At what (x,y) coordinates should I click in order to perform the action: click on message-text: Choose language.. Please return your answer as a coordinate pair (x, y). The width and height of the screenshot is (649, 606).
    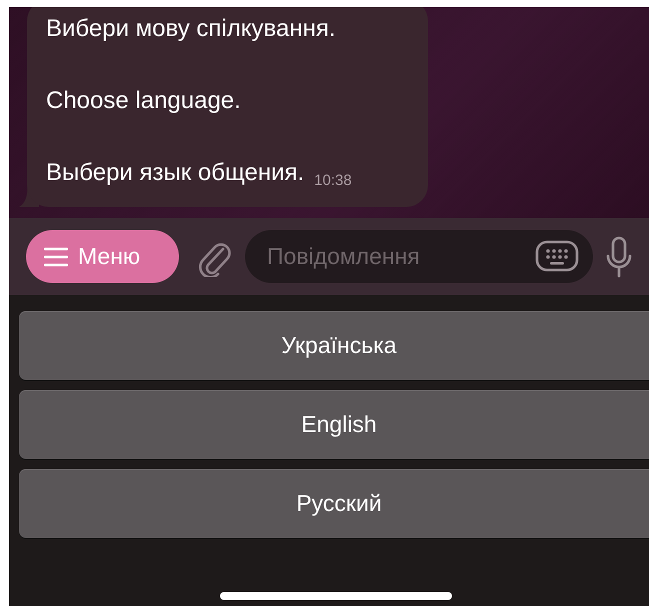
    Looking at the image, I should click on (144, 101).